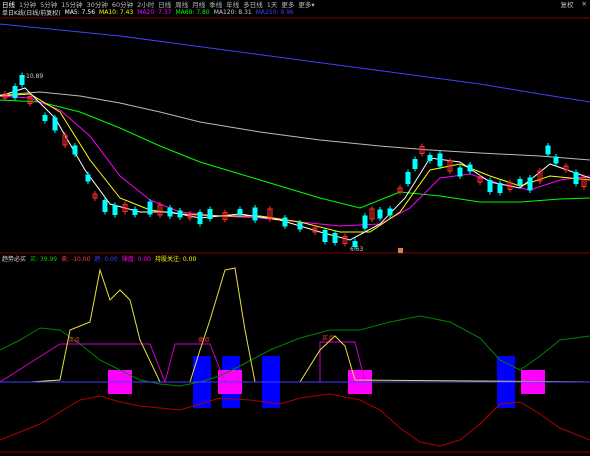 This screenshot has width=590, height=456. I want to click on signal-label: 卖点, so click(204, 340).